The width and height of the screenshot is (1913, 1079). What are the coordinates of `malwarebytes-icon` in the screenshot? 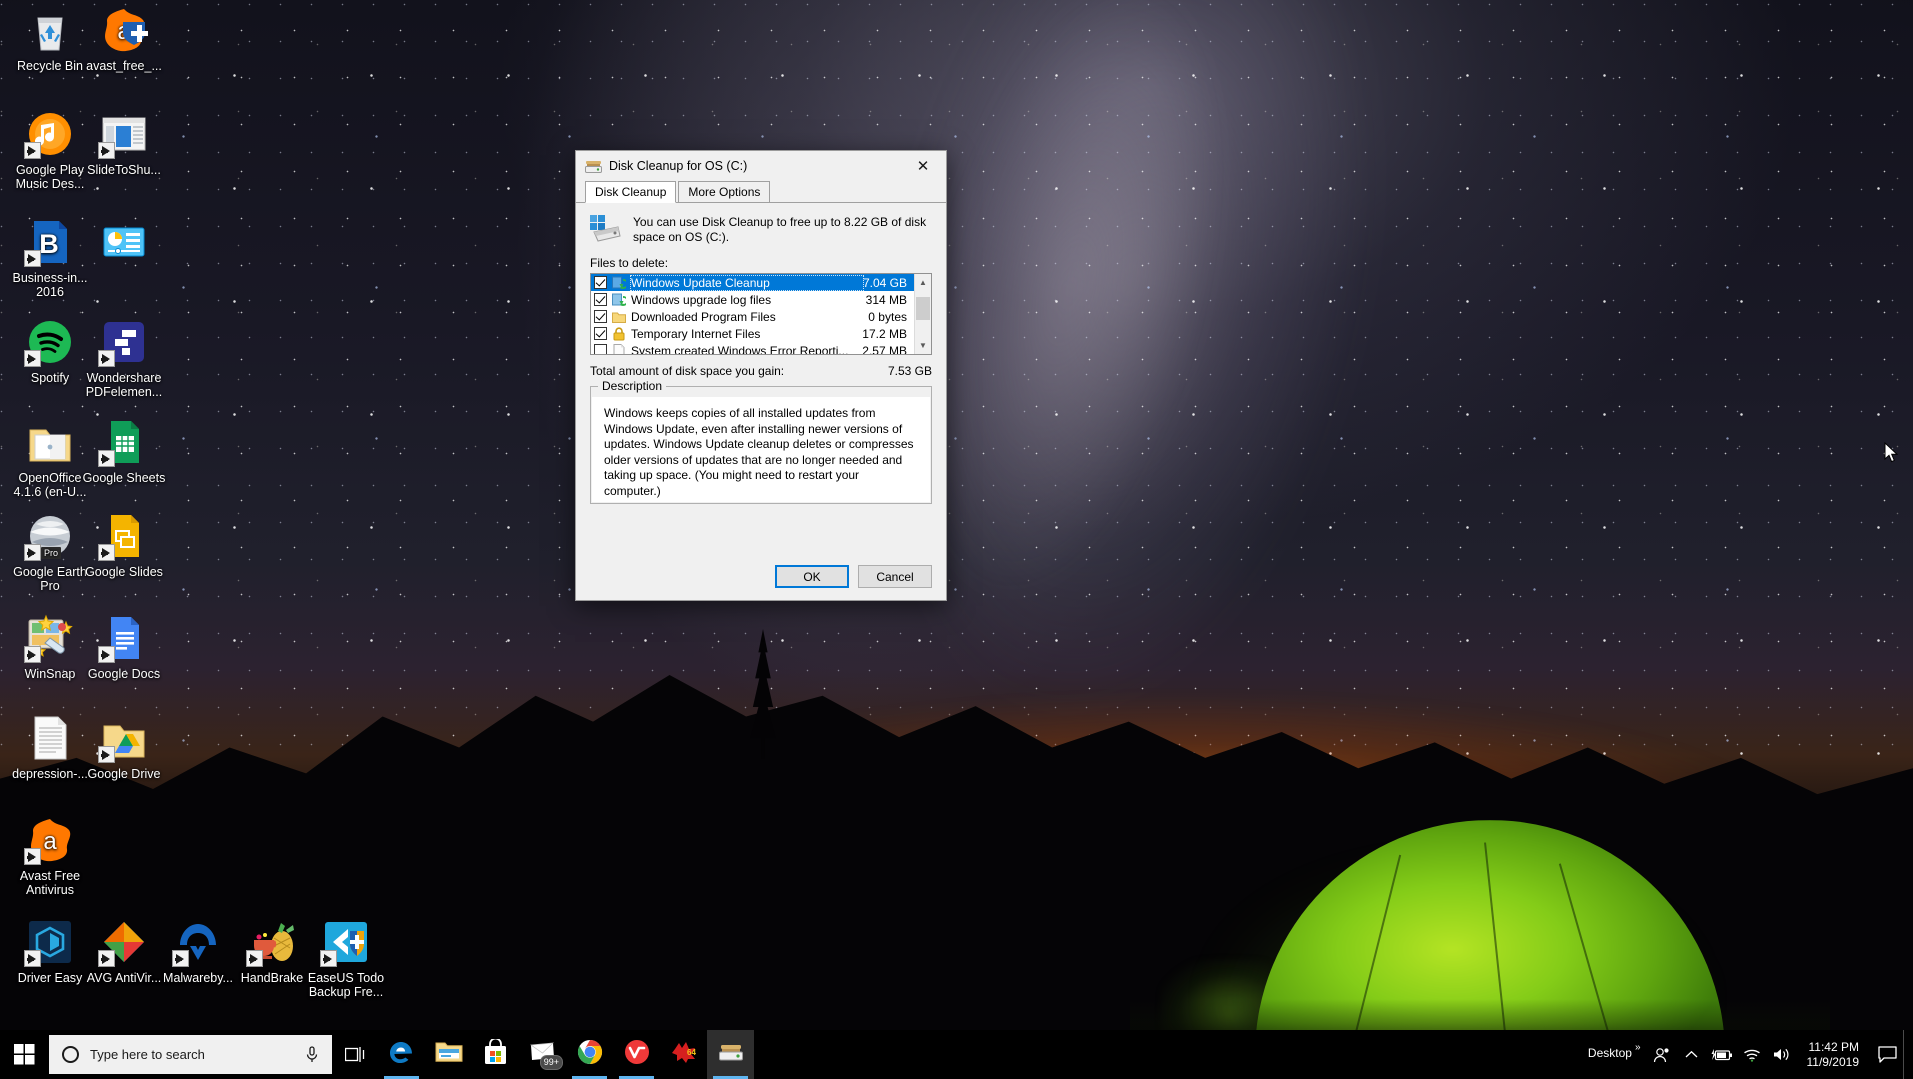 It's located at (197, 942).